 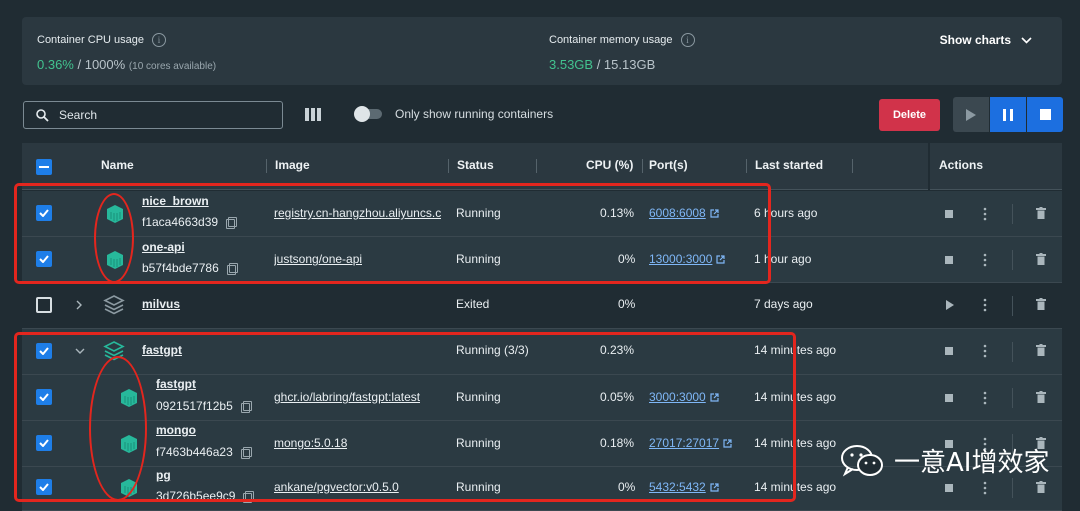 What do you see at coordinates (162, 350) in the screenshot?
I see `stack-name-link: fastgpt` at bounding box center [162, 350].